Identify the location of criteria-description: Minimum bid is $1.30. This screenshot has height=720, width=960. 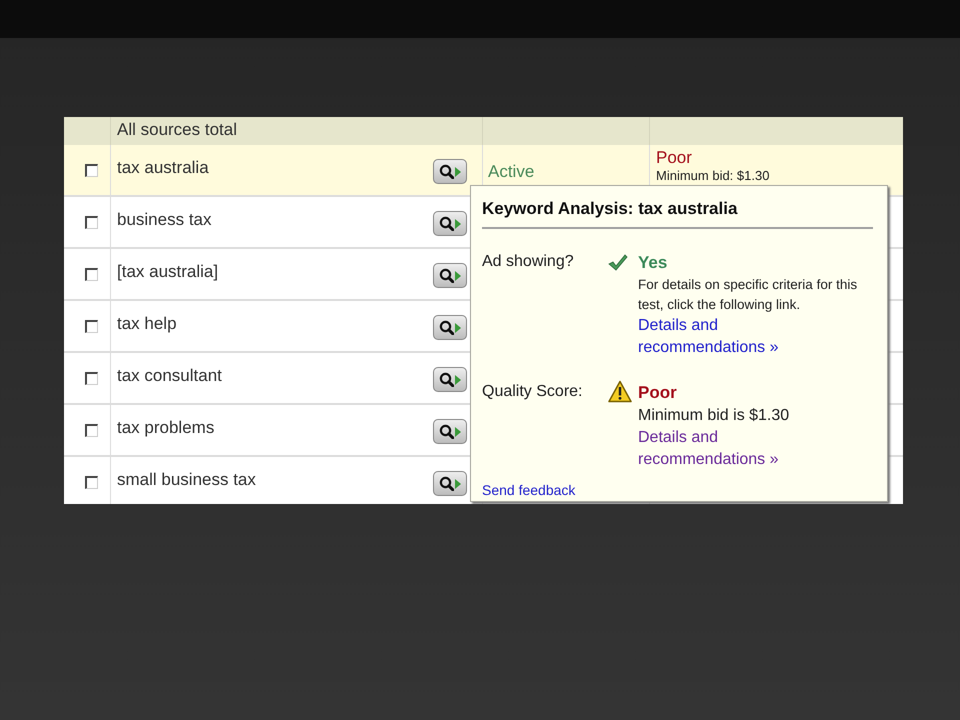
(714, 416).